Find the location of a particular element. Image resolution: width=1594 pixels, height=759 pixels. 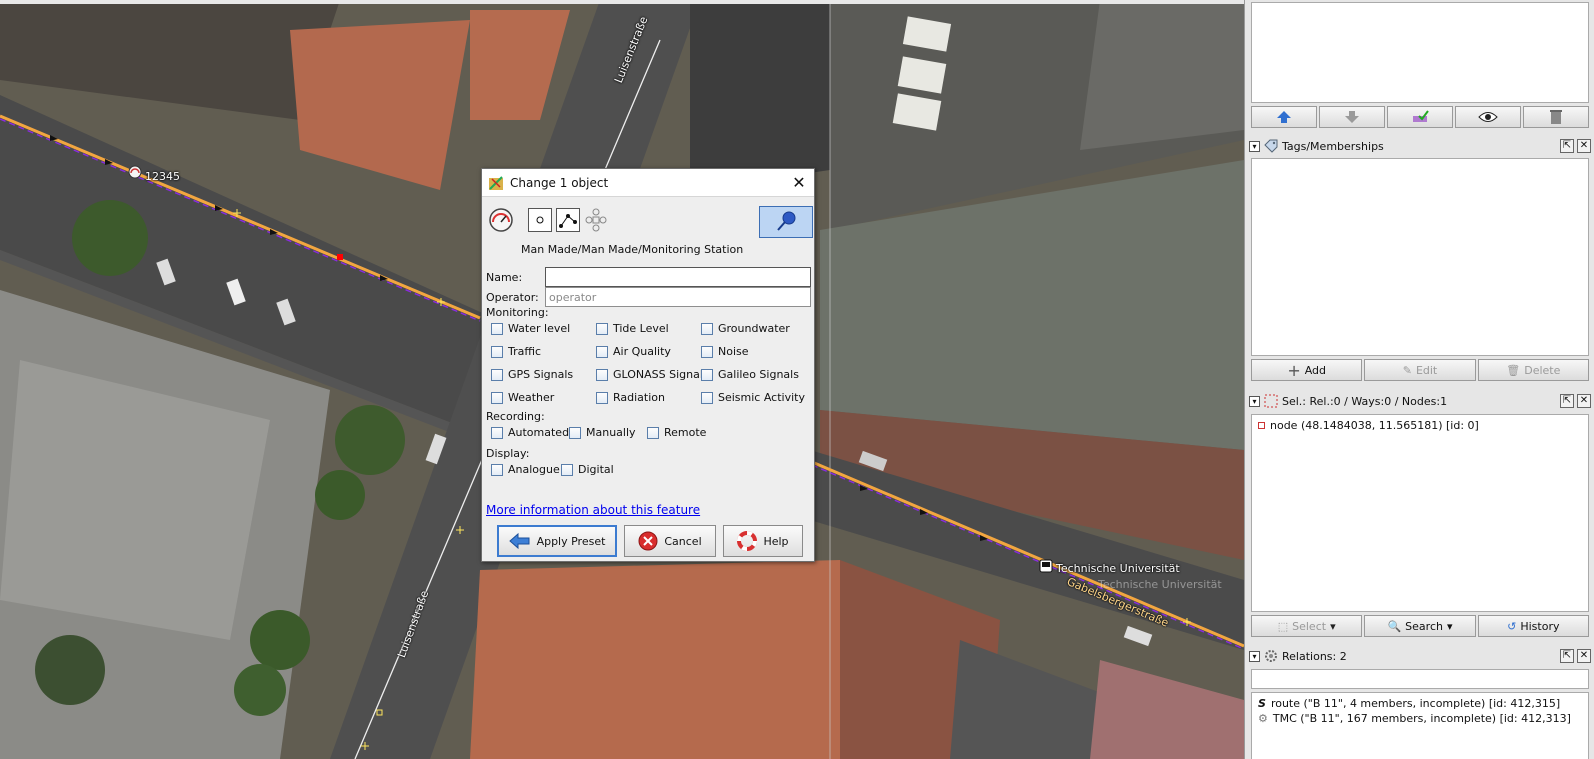

close-tags-icon: ✕ is located at coordinates (1584, 146).